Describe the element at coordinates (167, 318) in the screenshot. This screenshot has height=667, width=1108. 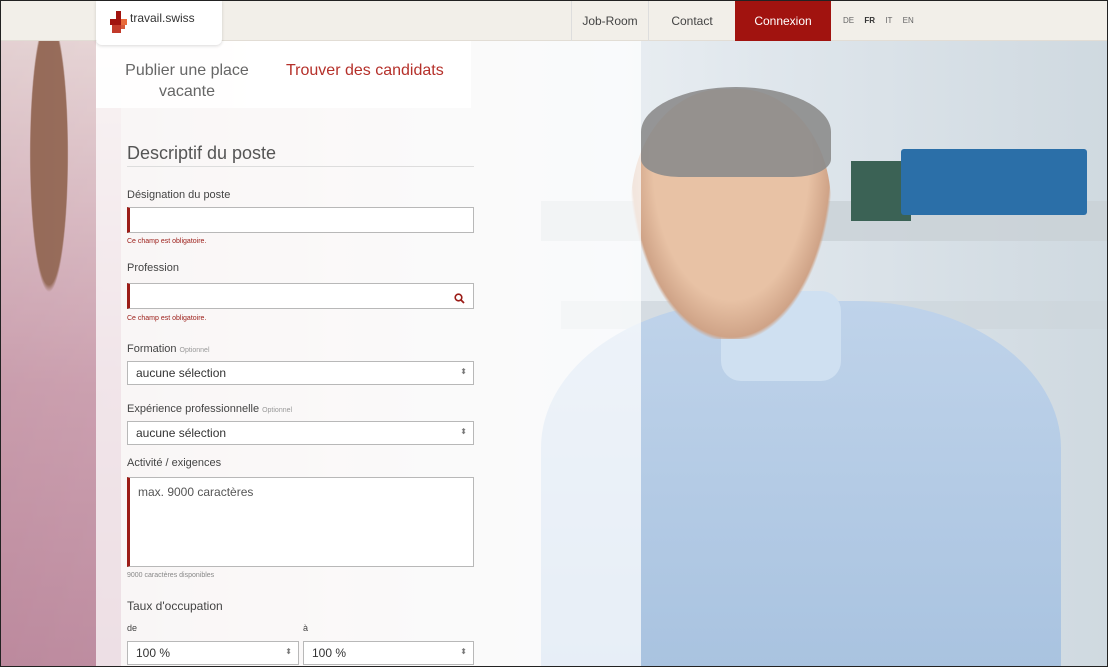
I see `profession-error: Ce champ est obligatoire.` at that location.